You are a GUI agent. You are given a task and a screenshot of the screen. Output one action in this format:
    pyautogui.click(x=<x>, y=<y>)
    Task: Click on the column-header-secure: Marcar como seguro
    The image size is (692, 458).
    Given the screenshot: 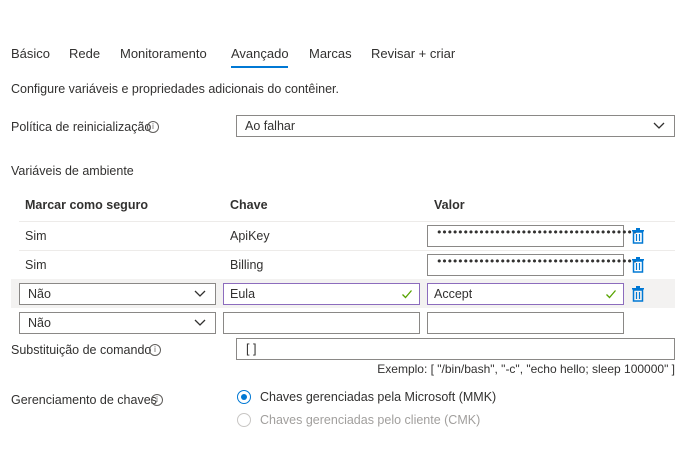 What is the action you would take?
    pyautogui.click(x=86, y=205)
    